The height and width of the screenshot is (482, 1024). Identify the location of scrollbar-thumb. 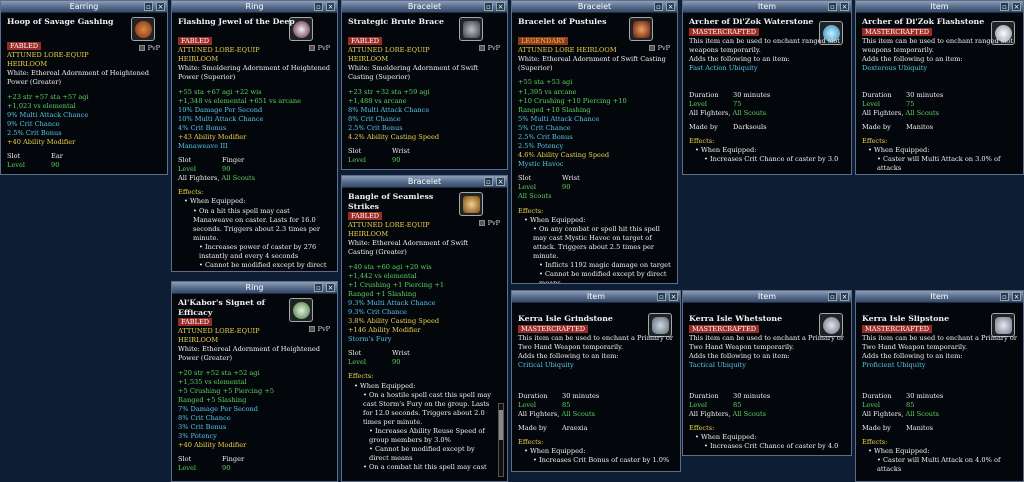
(501, 425).